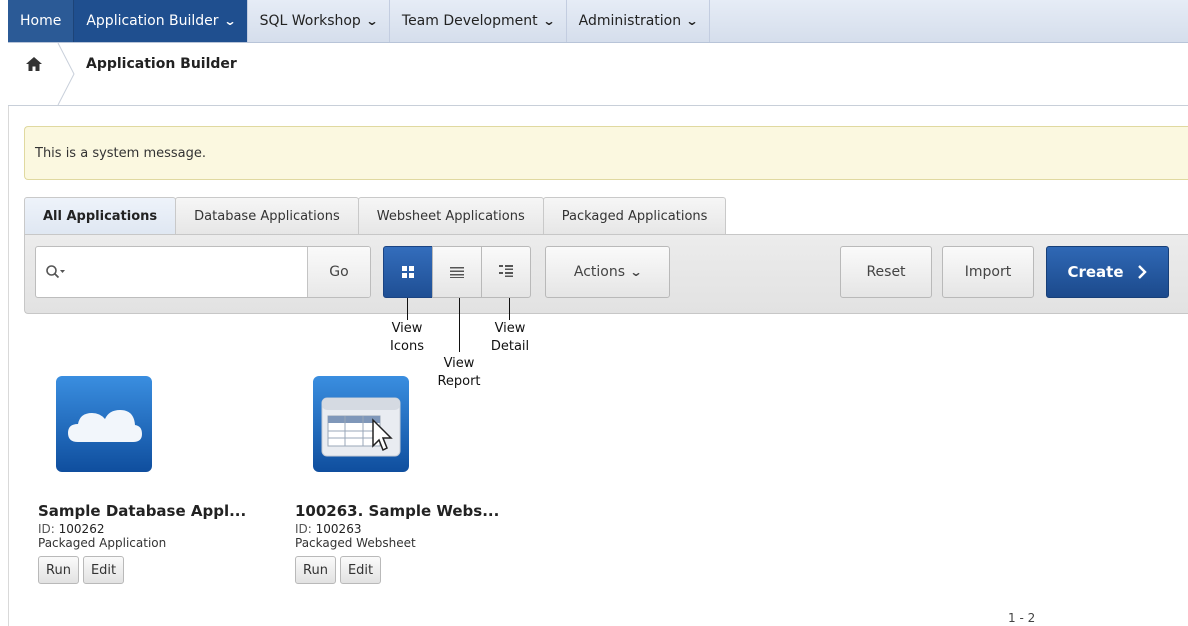  I want to click on detail-list-icon, so click(506, 271).